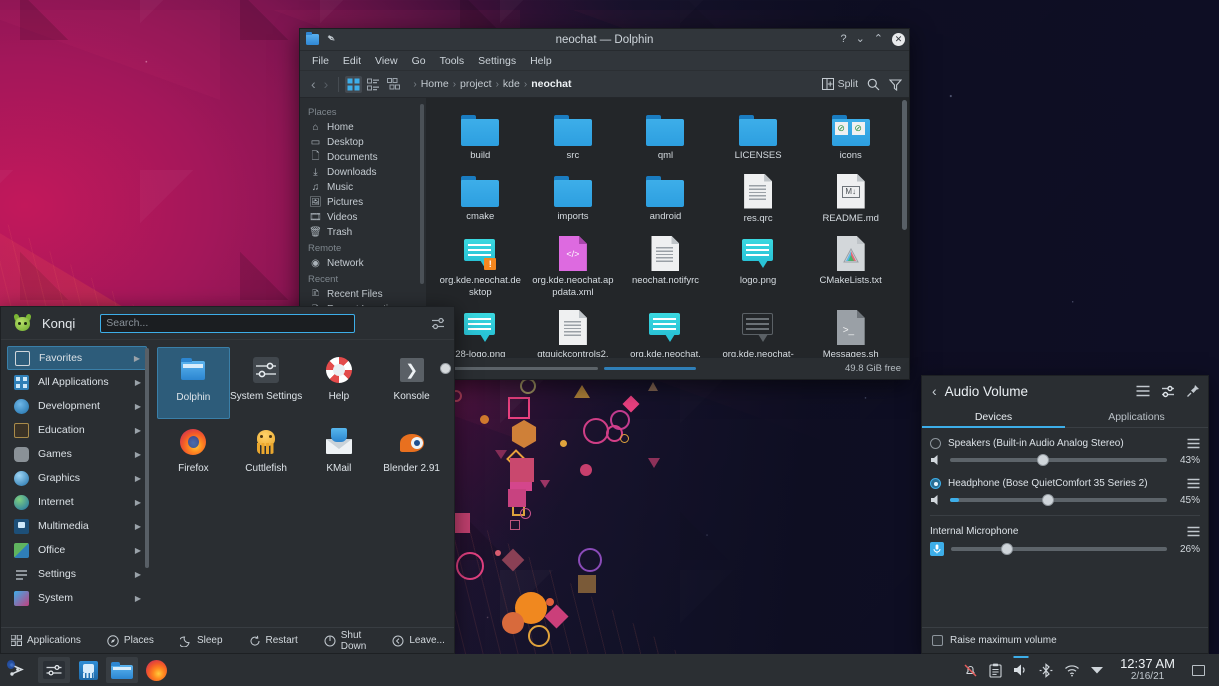 The image size is (1219, 686). What do you see at coordinates (758, 329) in the screenshot?
I see `file-item: org.kde.neochat-` at bounding box center [758, 329].